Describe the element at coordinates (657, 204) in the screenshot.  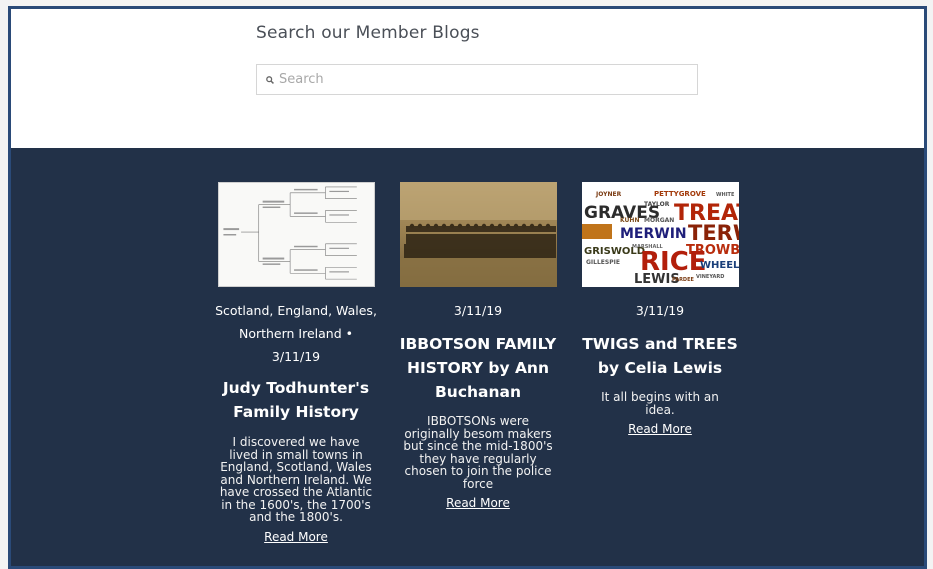
I see `word-cloud-word: TAYLOR` at that location.